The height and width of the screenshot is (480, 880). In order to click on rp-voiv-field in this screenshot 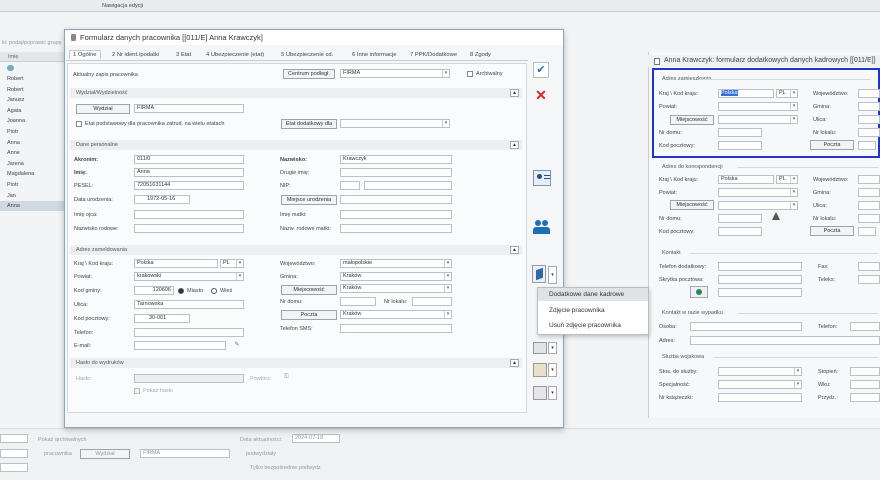, I will do `click(869, 93)`.